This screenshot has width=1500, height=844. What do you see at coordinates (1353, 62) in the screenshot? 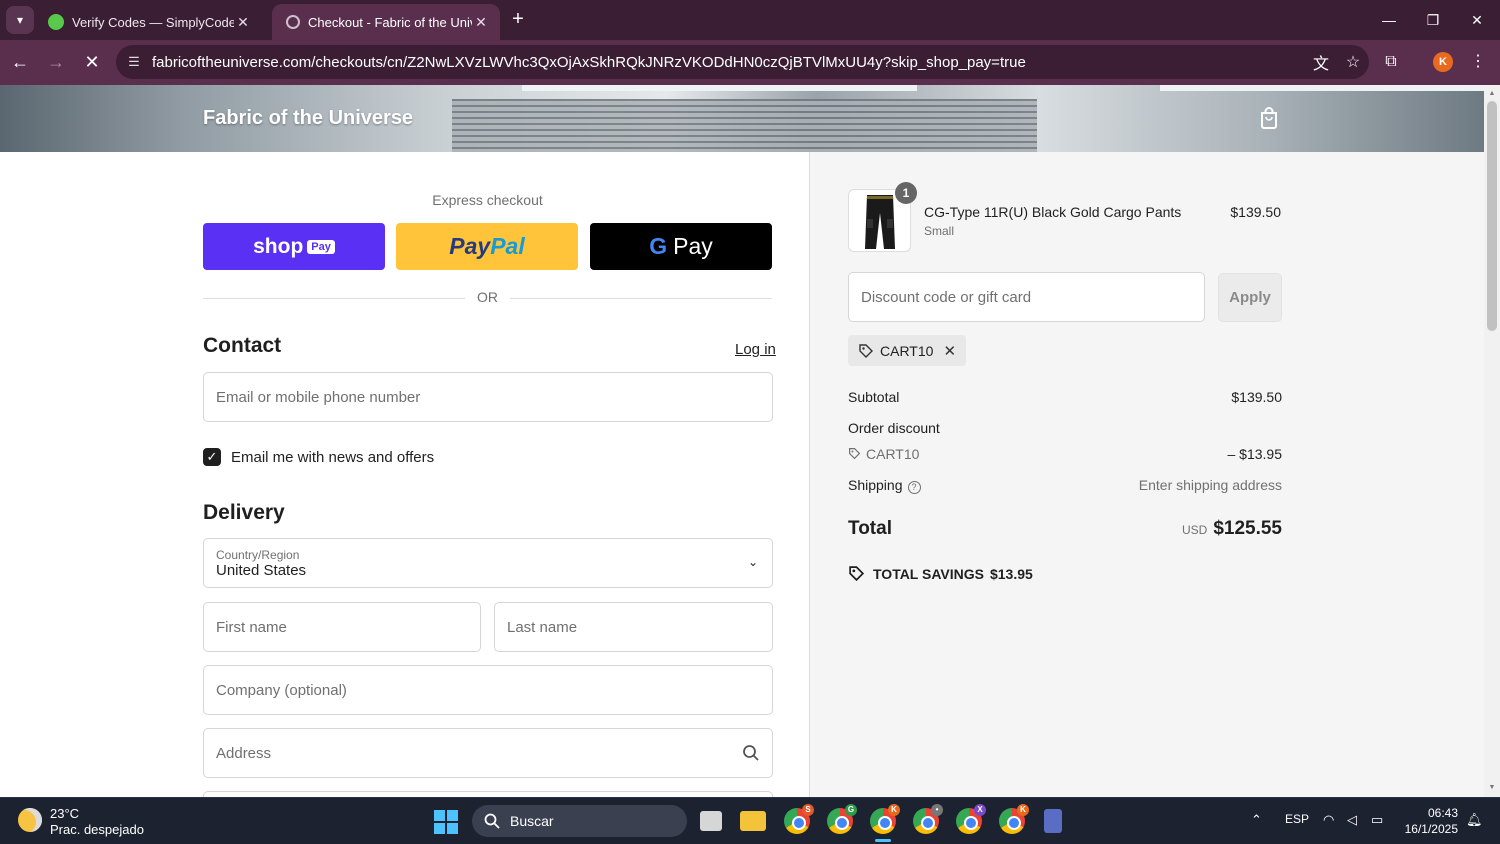
I see `bookmark-star-icon: ☆` at bounding box center [1353, 62].